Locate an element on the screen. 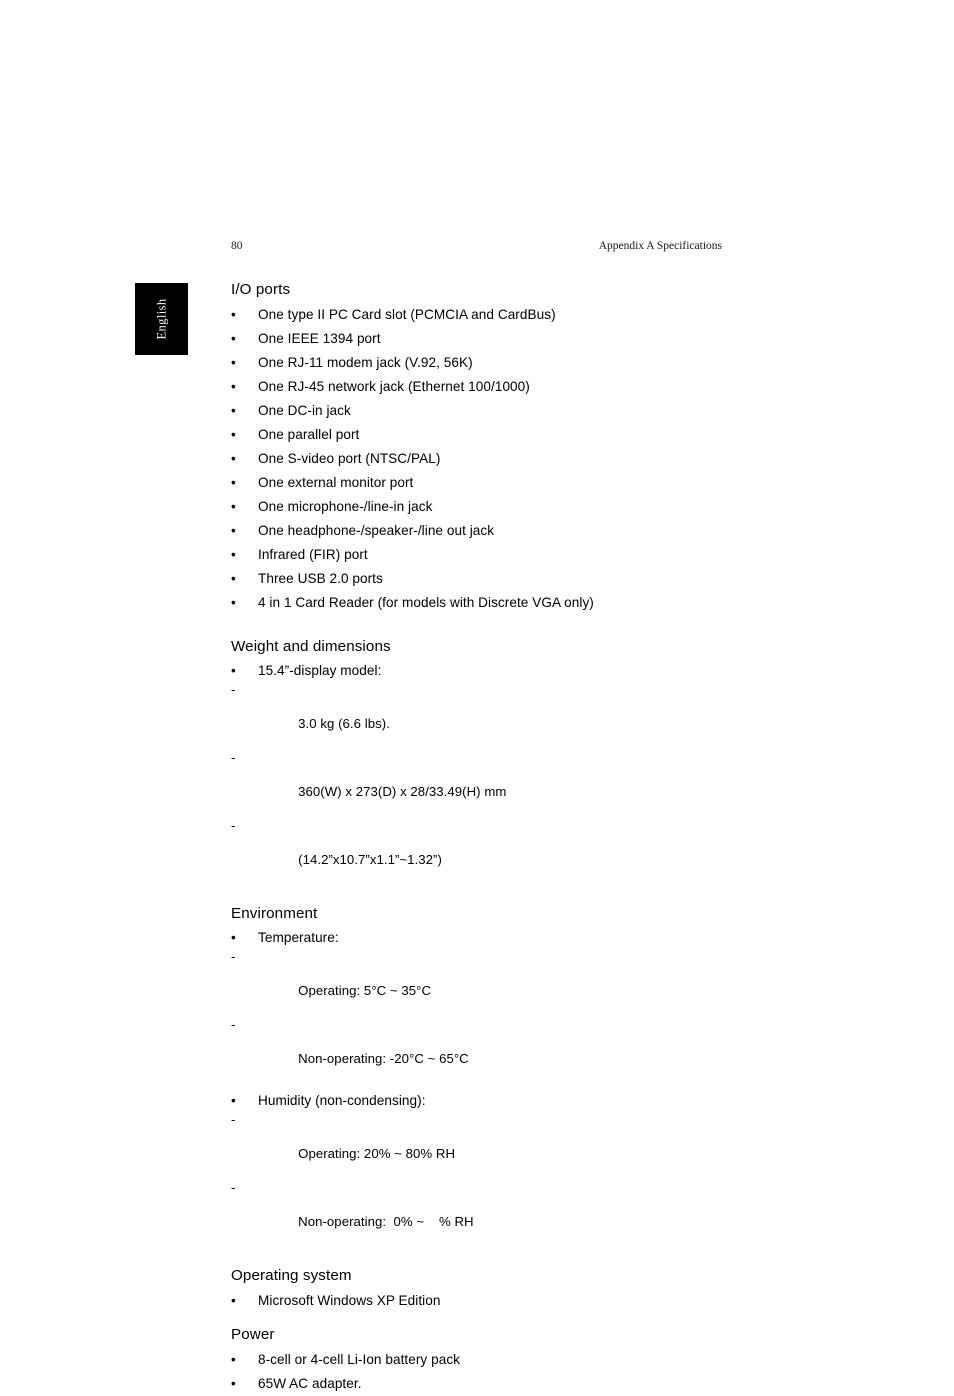 This screenshot has width=954, height=1396. list-item: • One S-video port (NTSC/PAL) is located at coordinates (511, 459).